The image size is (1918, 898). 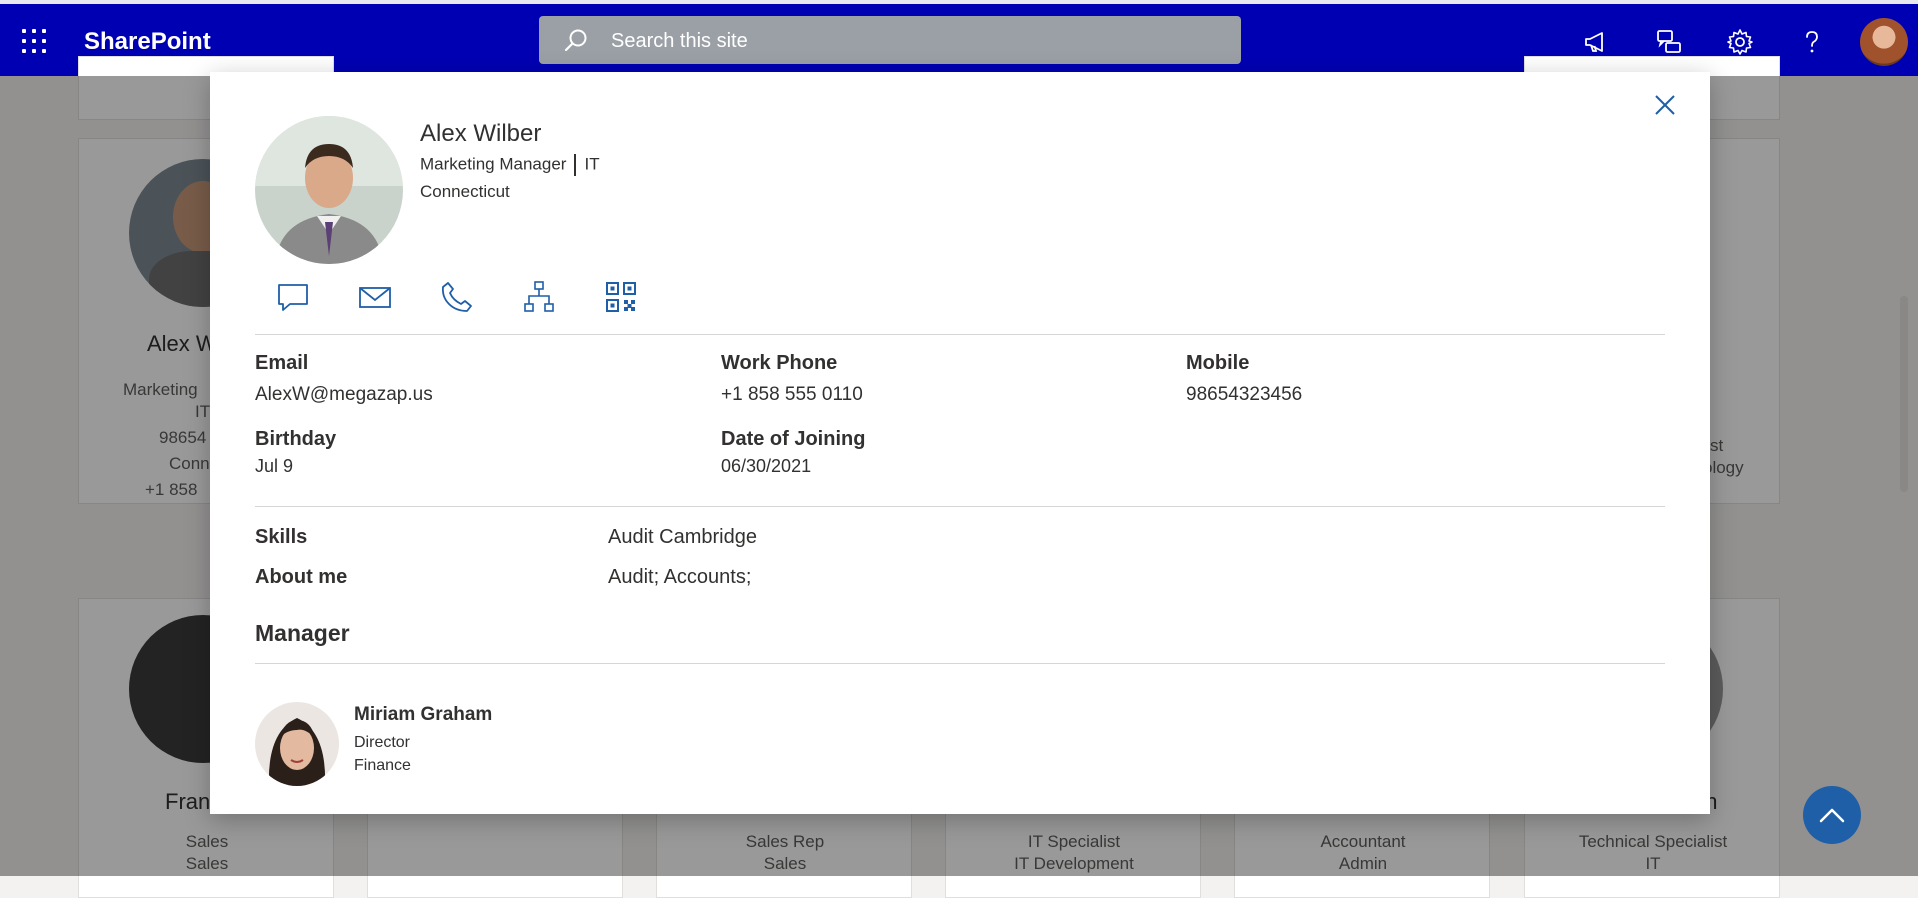 I want to click on skills-label: Skills, so click(x=281, y=537).